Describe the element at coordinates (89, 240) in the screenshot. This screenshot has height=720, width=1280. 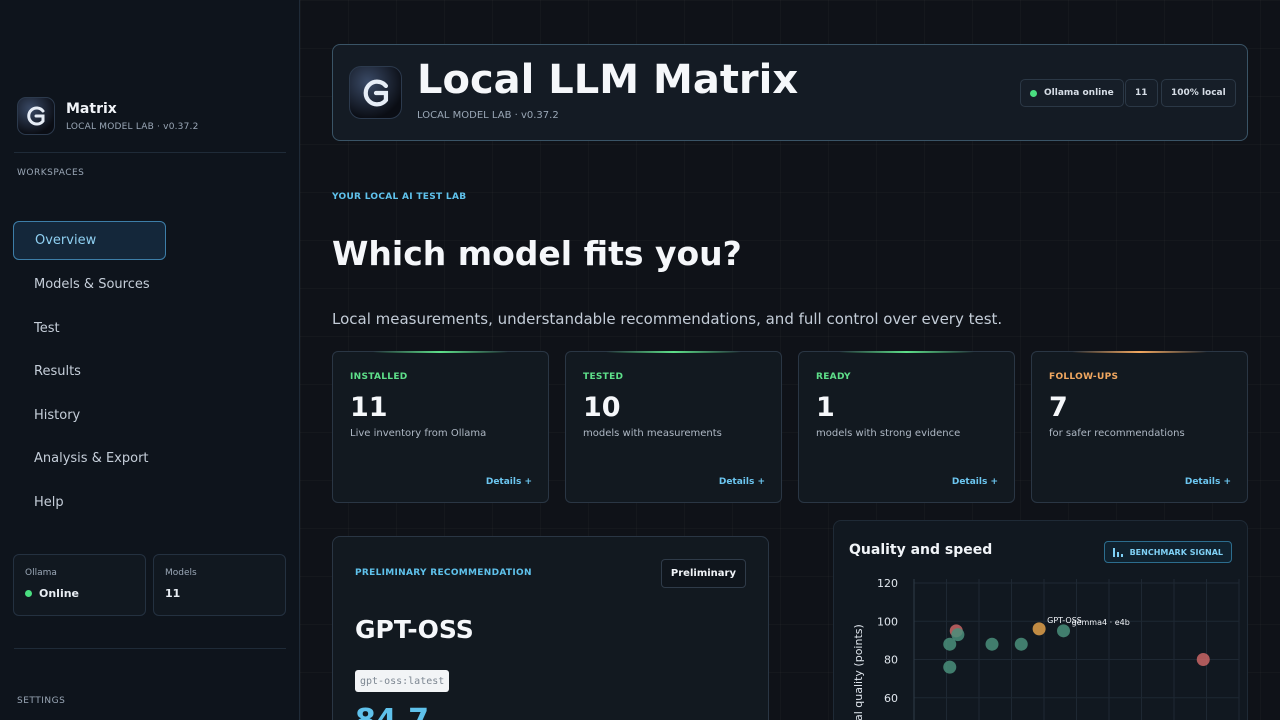
I see `sidebar-item-overview: Overview` at that location.